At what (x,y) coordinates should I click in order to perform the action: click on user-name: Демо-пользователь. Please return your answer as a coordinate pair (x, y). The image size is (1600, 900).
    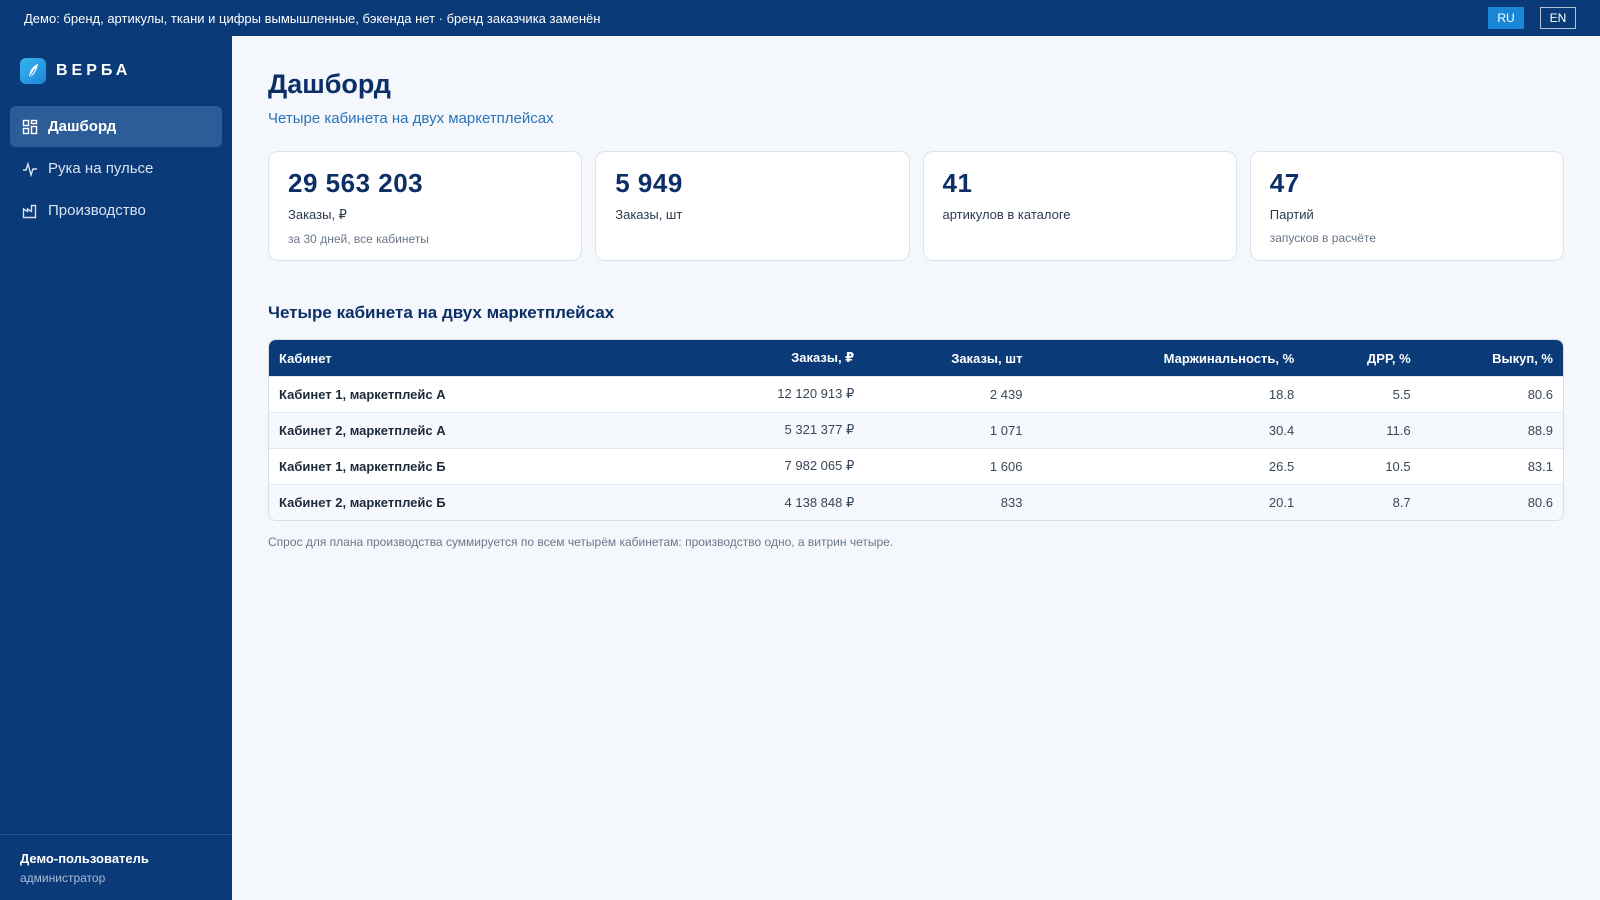
    Looking at the image, I should click on (84, 858).